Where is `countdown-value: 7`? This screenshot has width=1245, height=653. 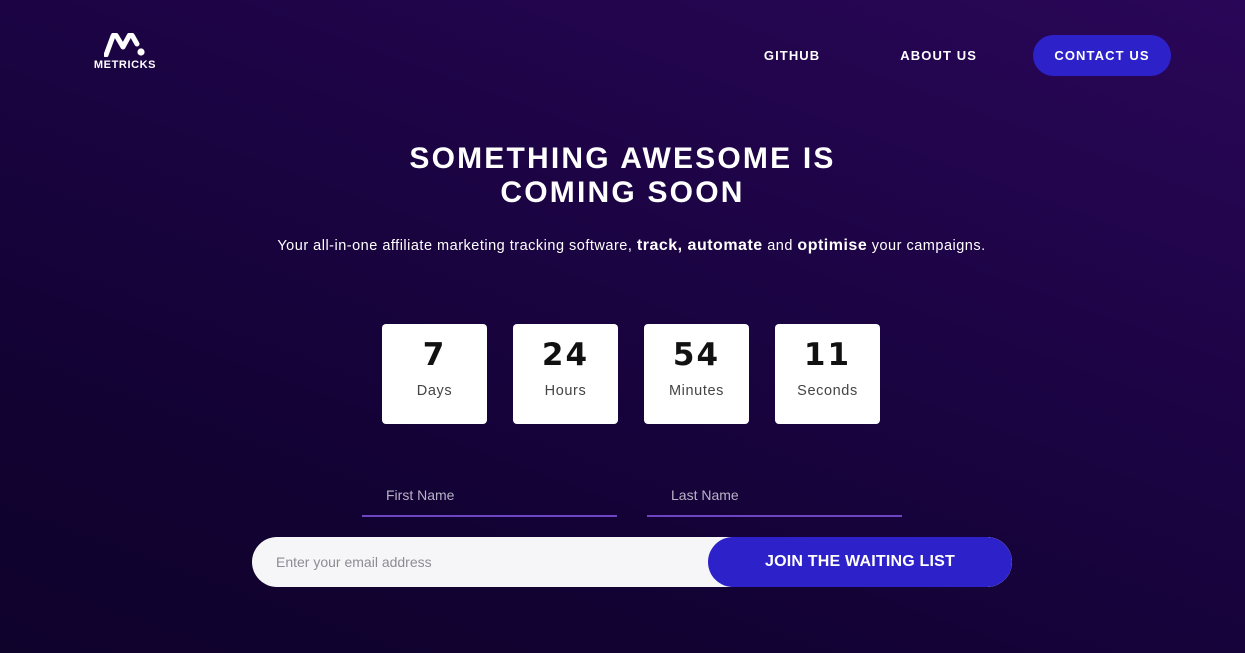 countdown-value: 7 is located at coordinates (434, 355).